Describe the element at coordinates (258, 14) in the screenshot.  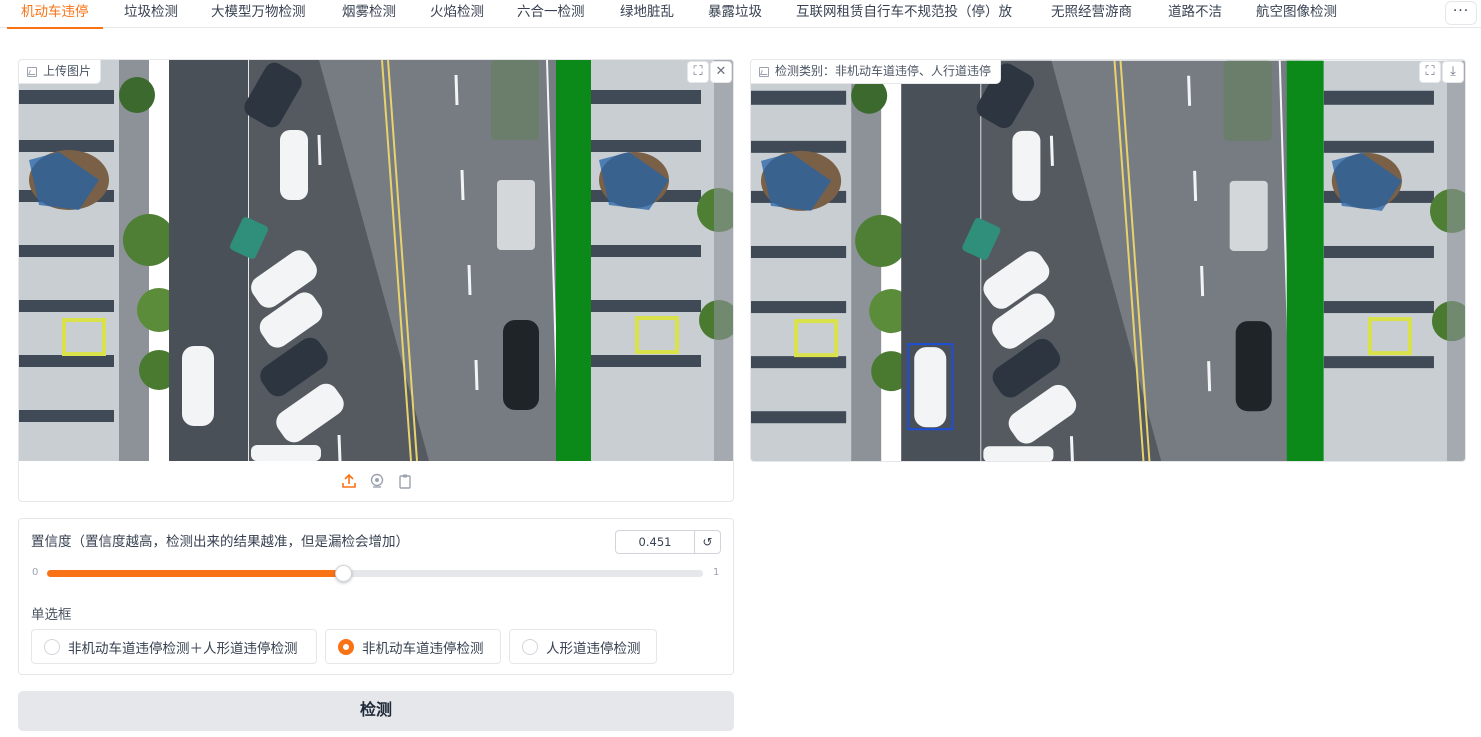
I see `tab-large-model-detection: 大模型万物检测` at that location.